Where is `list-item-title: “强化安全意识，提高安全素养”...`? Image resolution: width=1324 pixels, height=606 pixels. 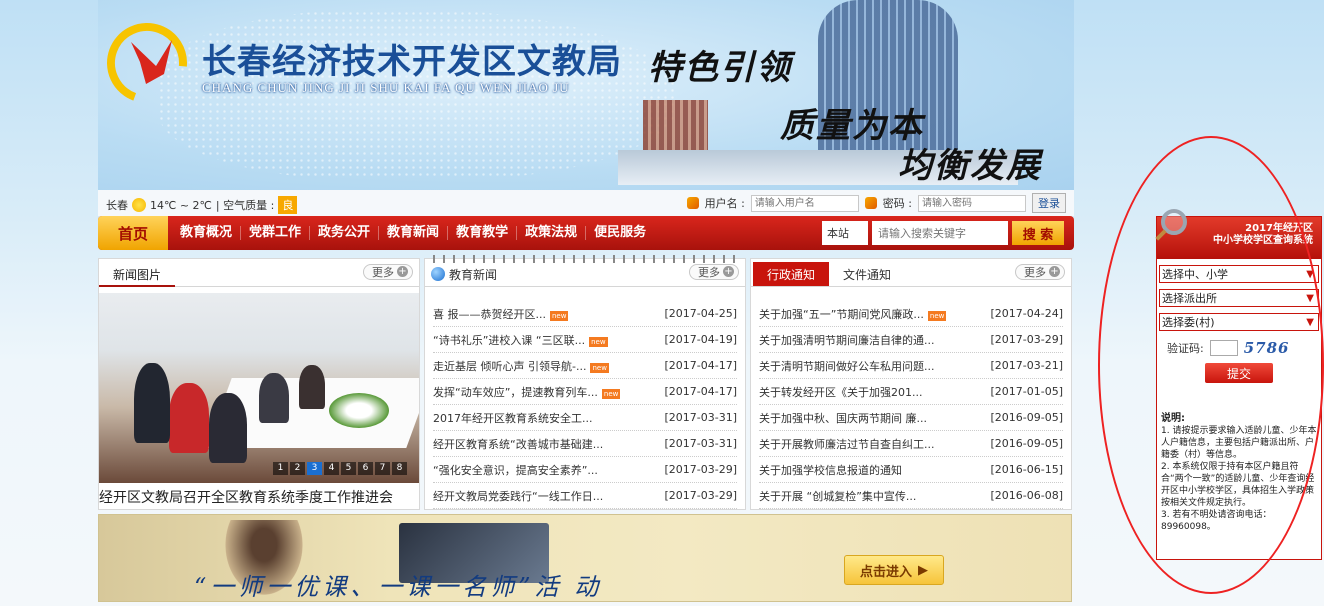 list-item-title: “强化安全意识，提高安全素养”... is located at coordinates (515, 470).